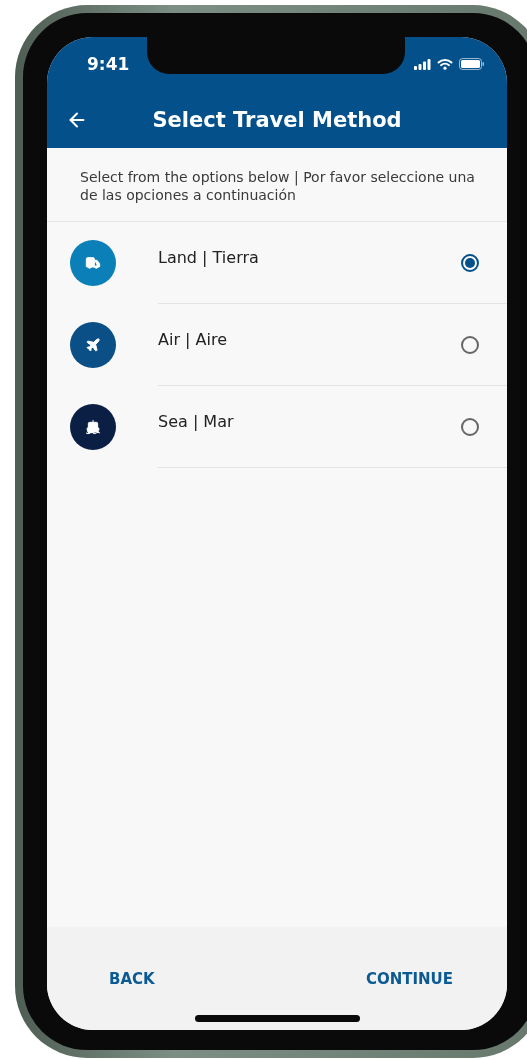 The height and width of the screenshot is (1060, 527). Describe the element at coordinates (192, 339) in the screenshot. I see `option-label: Air | Aire` at that location.